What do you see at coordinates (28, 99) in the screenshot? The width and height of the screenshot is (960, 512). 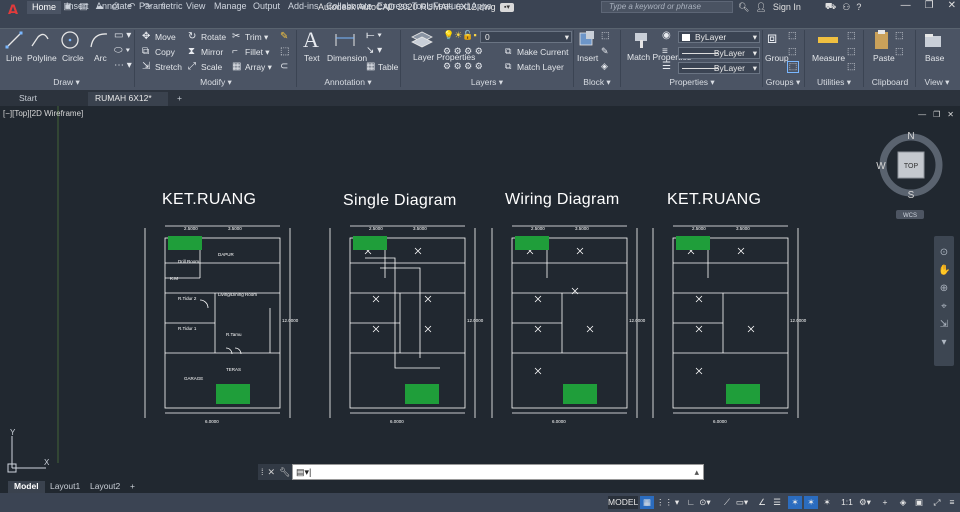 I see `tab-start: Start` at bounding box center [28, 99].